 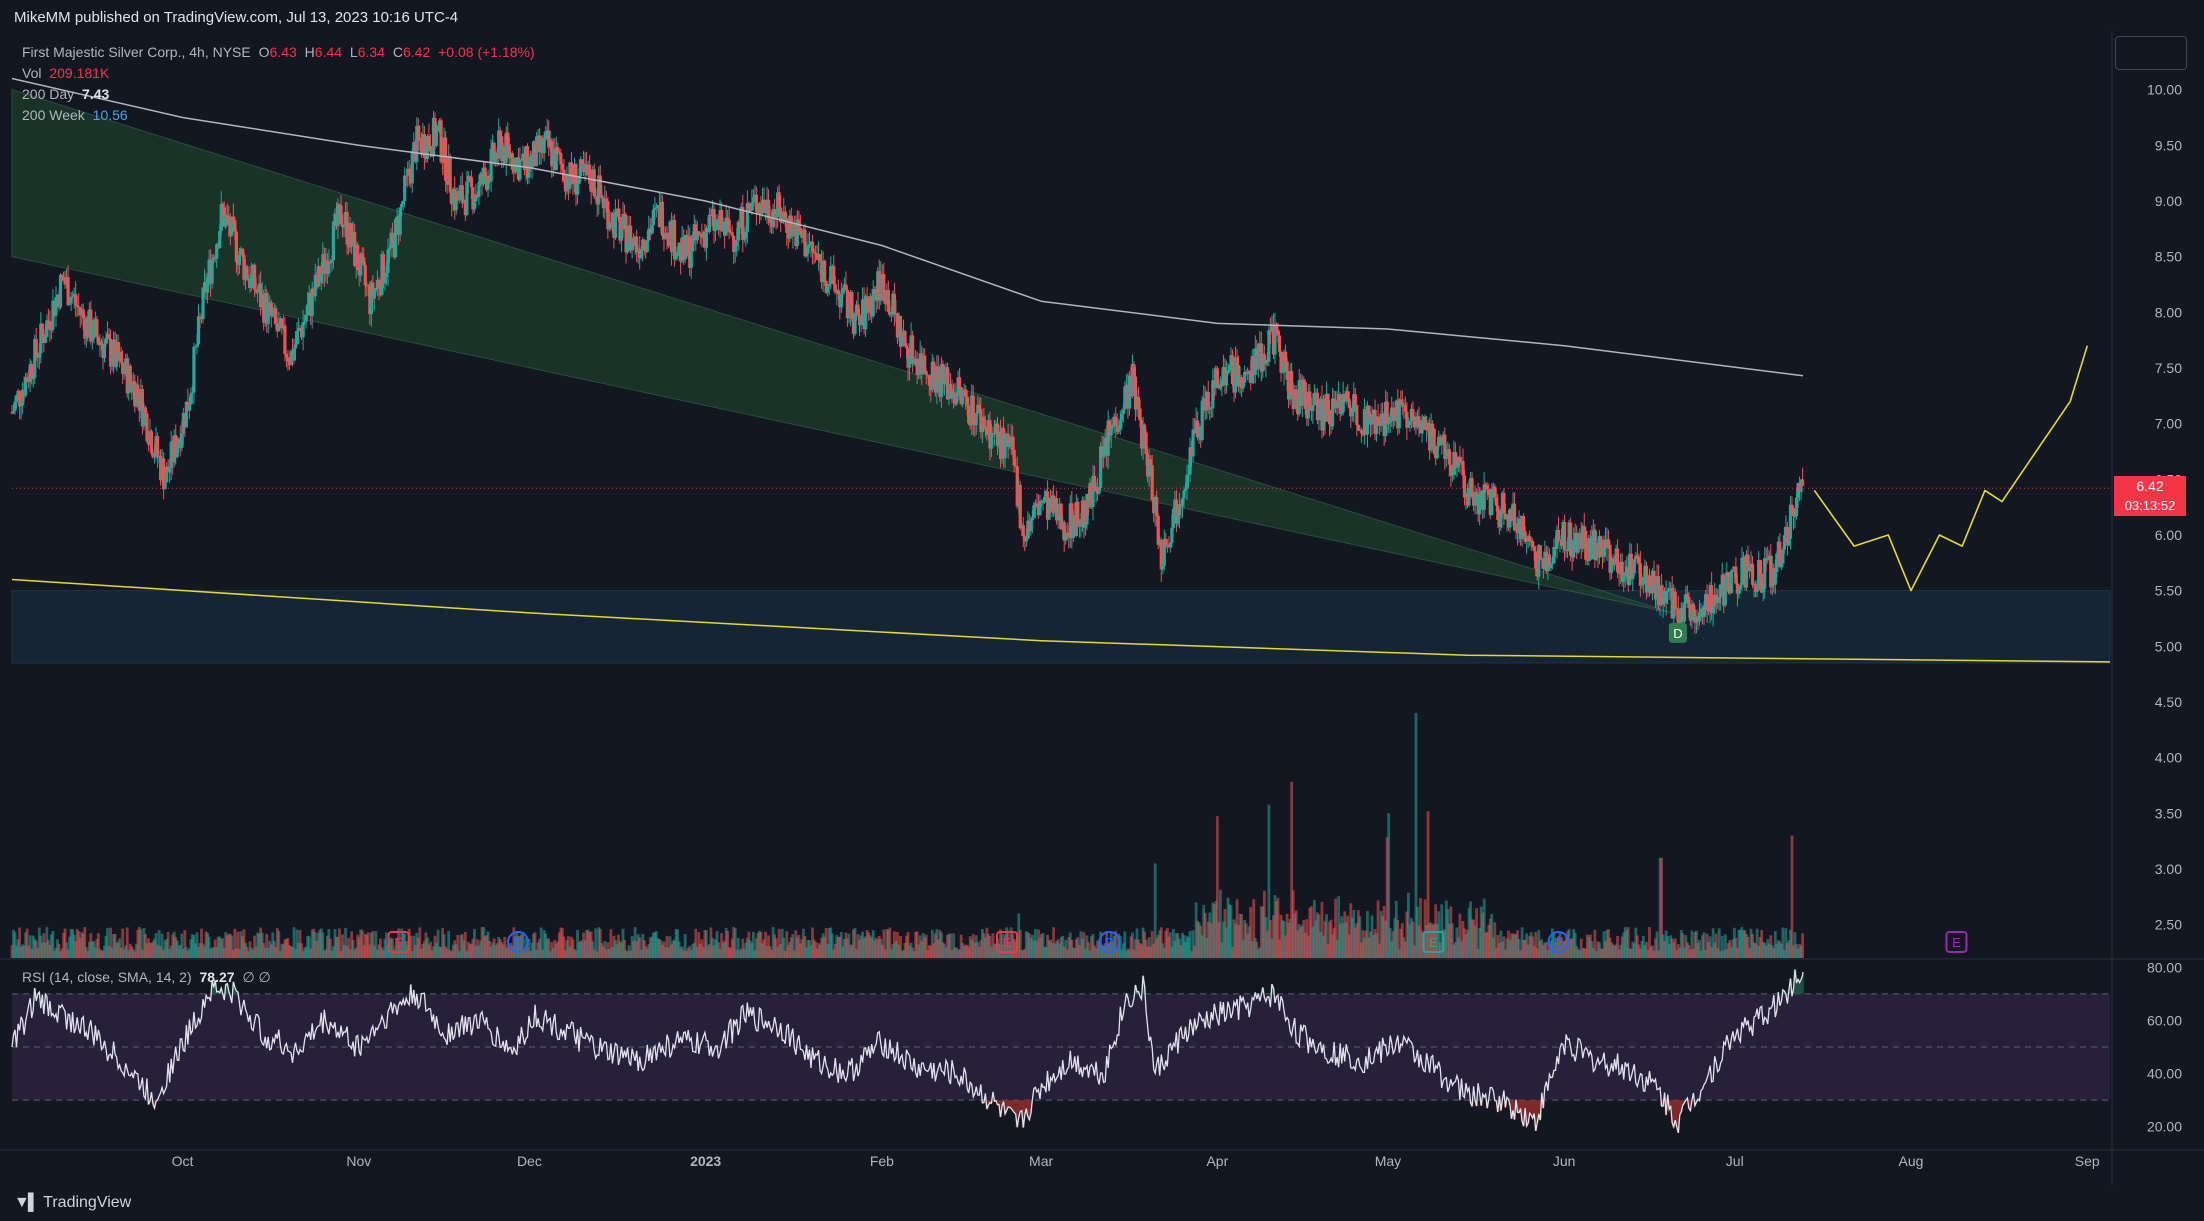 What do you see at coordinates (328, 52) in the screenshot?
I see `high-value: 6.44` at bounding box center [328, 52].